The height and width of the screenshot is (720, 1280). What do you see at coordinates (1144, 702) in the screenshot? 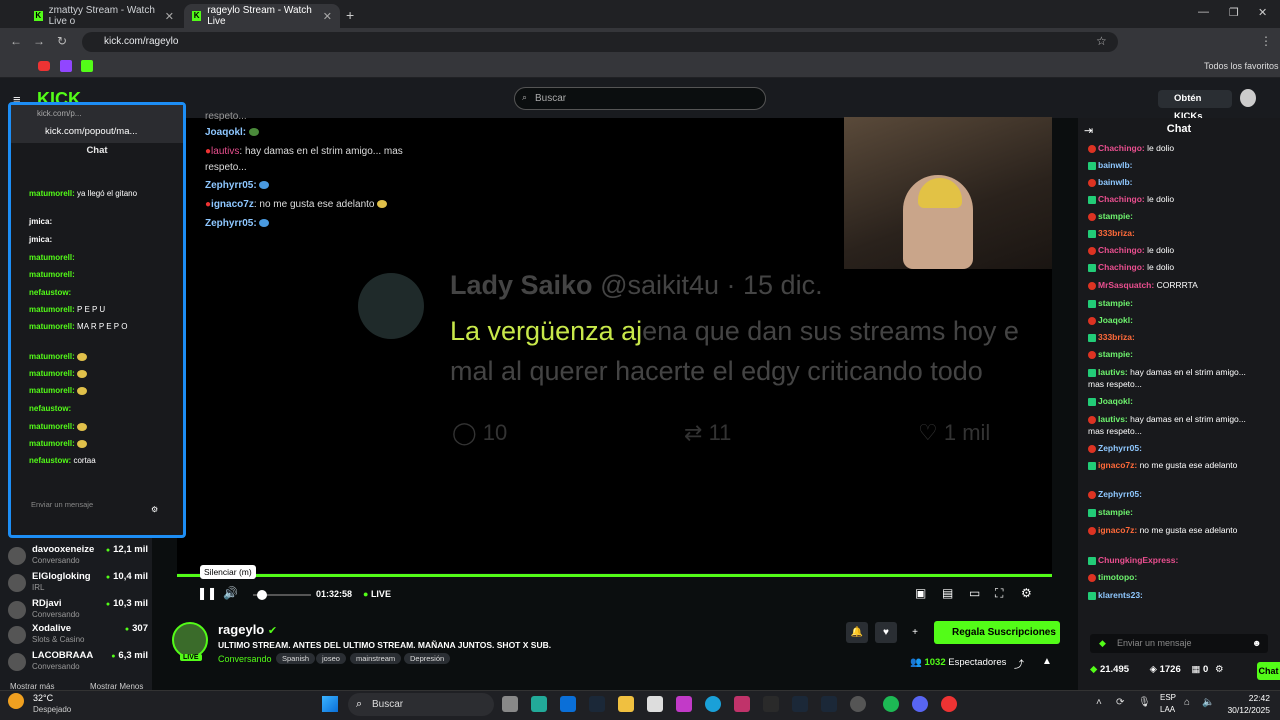
I see `microphone-icon: 🎙` at bounding box center [1144, 702].